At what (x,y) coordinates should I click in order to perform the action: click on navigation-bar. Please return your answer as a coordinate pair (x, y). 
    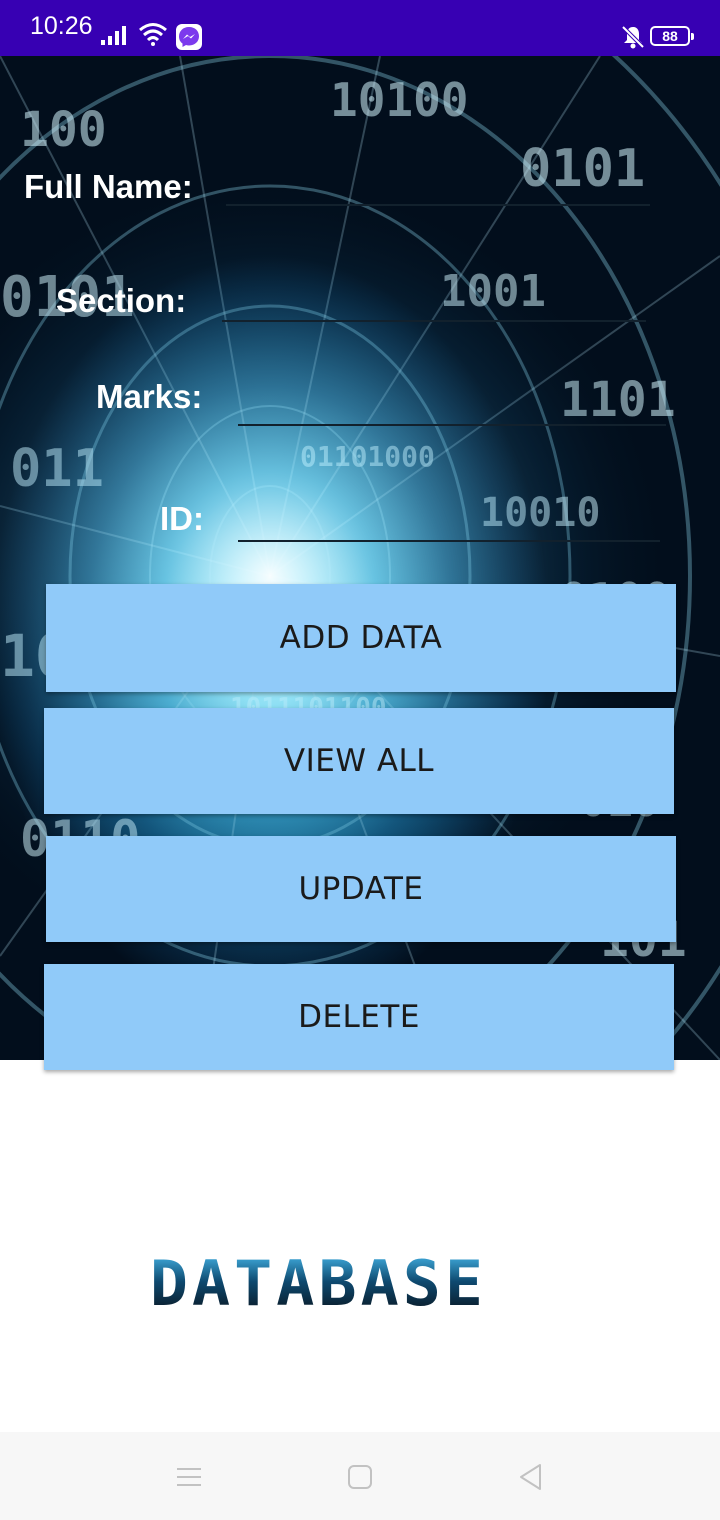
    Looking at the image, I should click on (360, 1476).